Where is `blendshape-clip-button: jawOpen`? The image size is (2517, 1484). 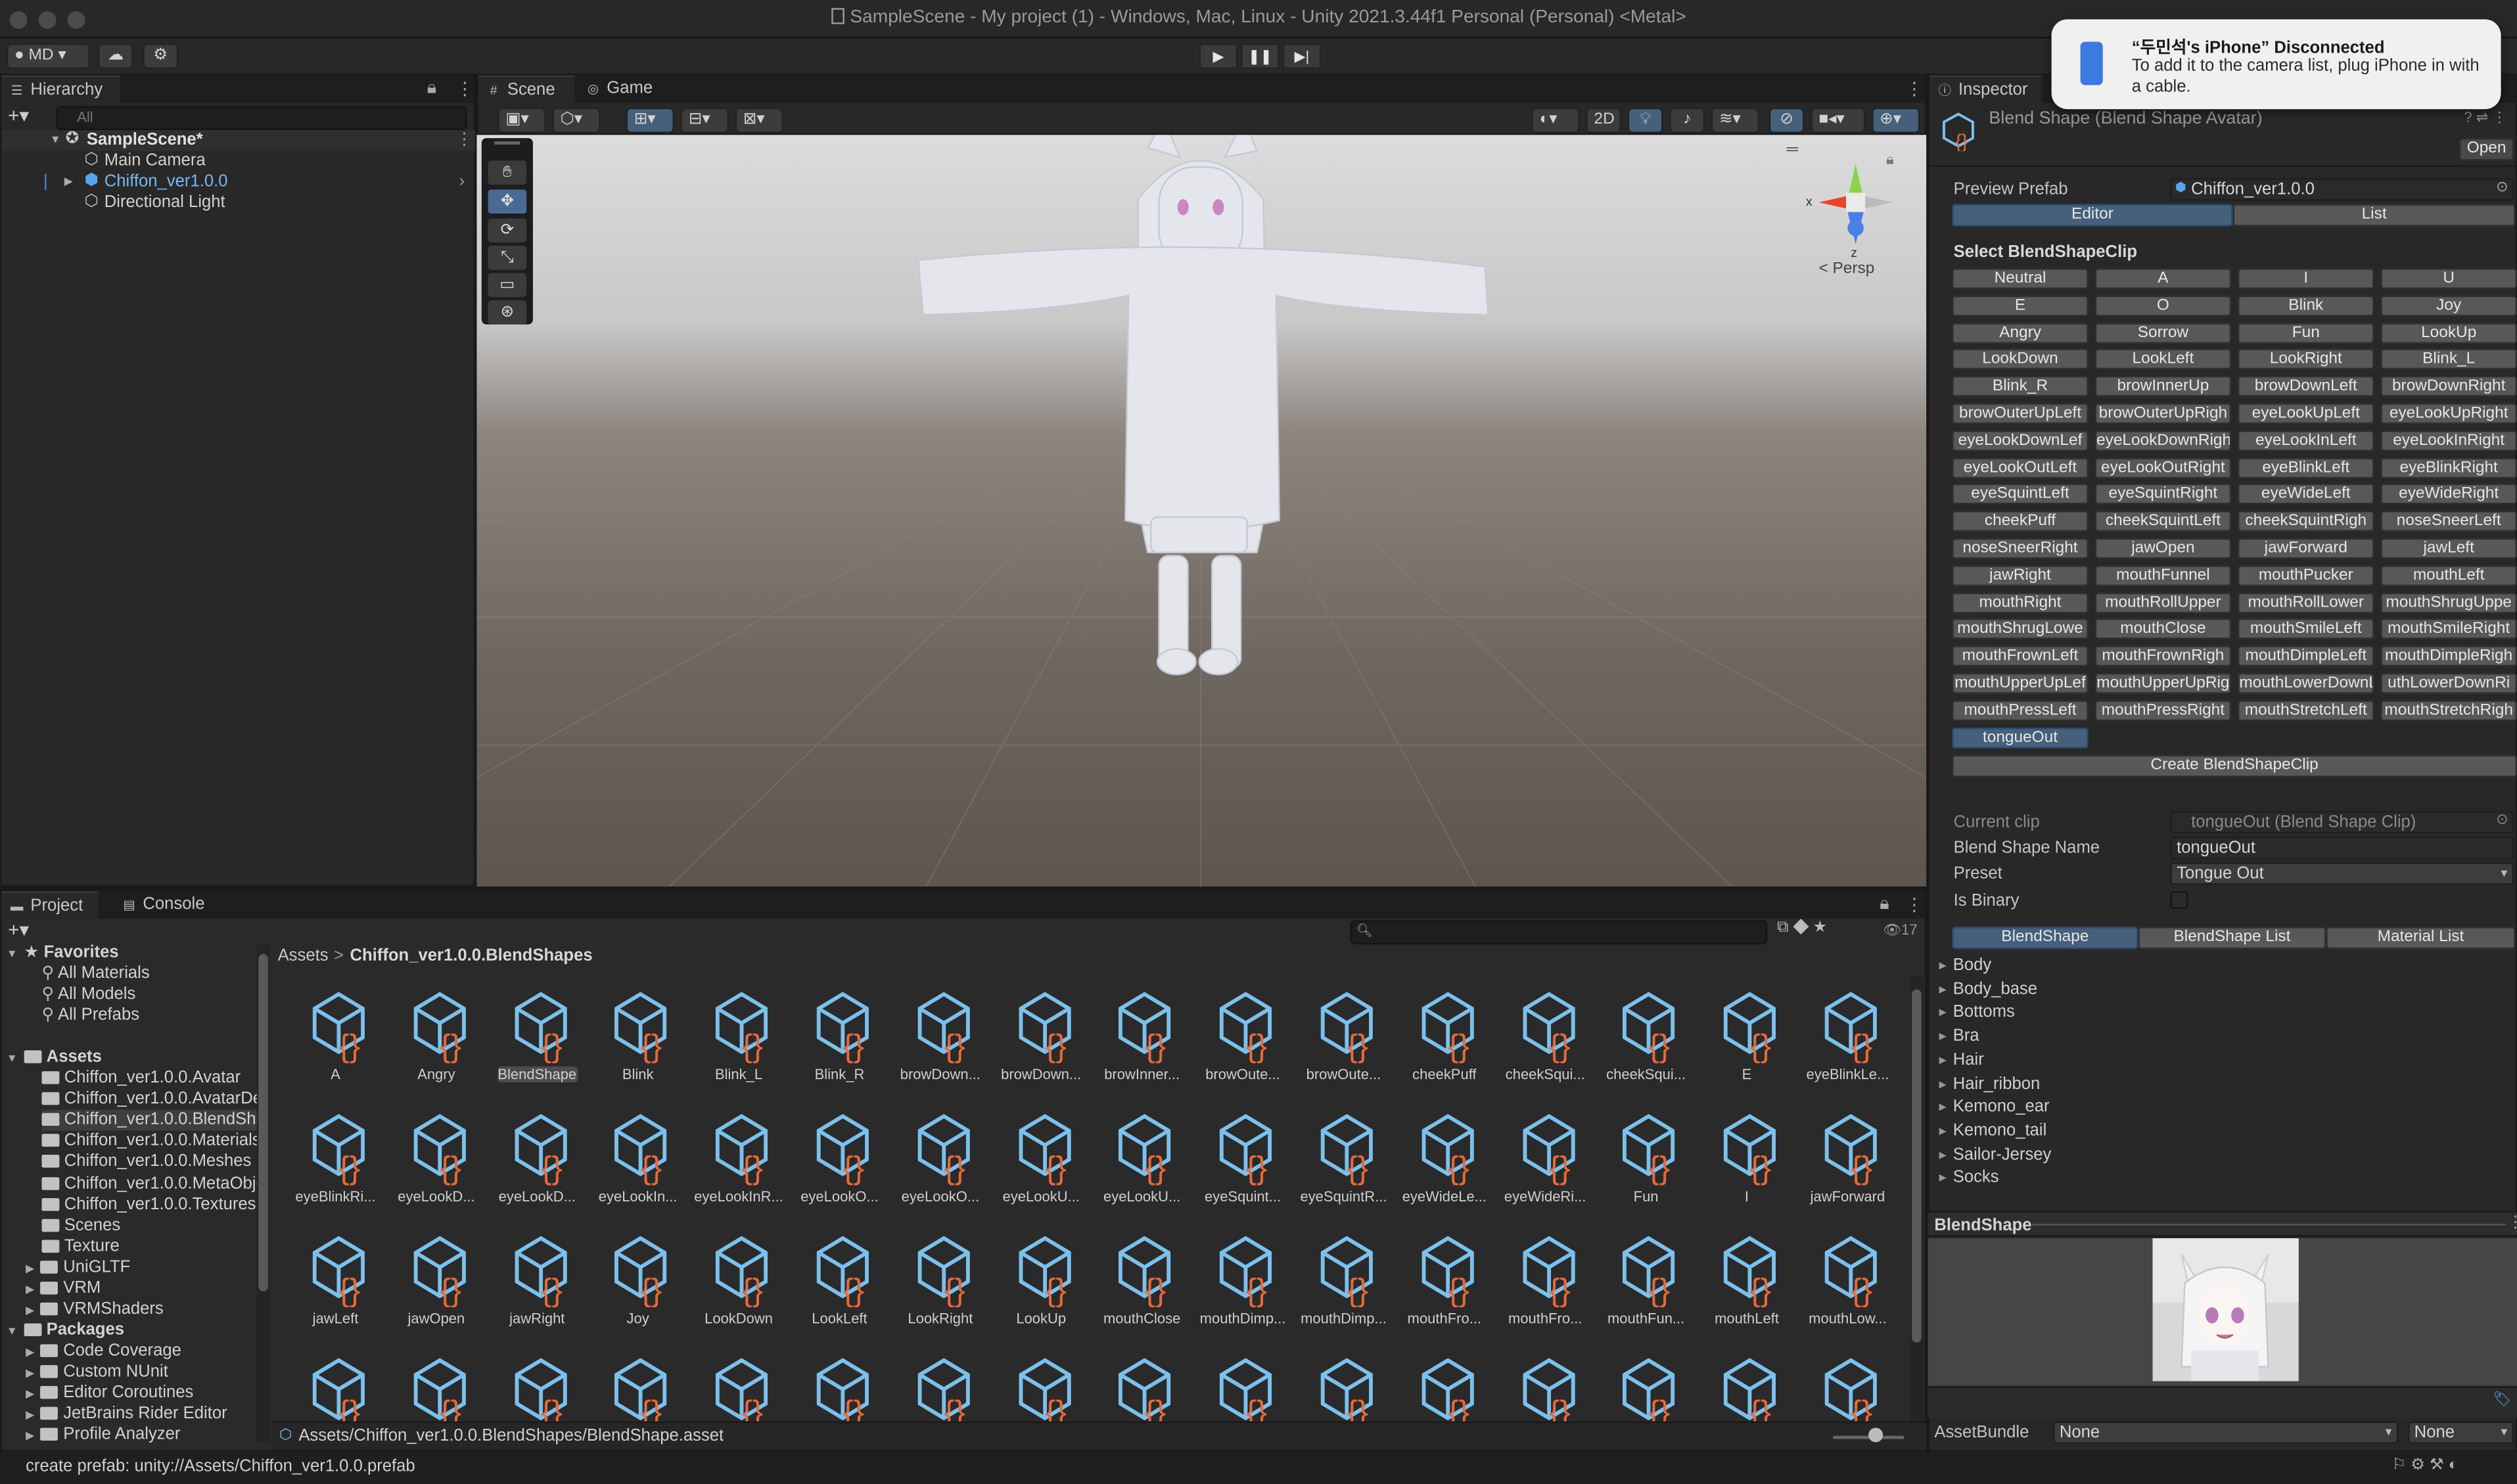
blendshape-clip-button: jawOpen is located at coordinates (2163, 548).